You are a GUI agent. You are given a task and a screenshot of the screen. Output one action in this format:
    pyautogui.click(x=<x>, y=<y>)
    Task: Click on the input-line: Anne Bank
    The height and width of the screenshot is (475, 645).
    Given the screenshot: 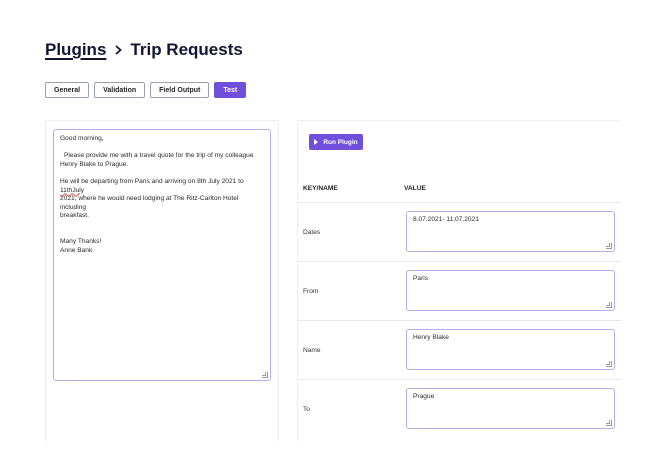 What is the action you would take?
    pyautogui.click(x=76, y=250)
    